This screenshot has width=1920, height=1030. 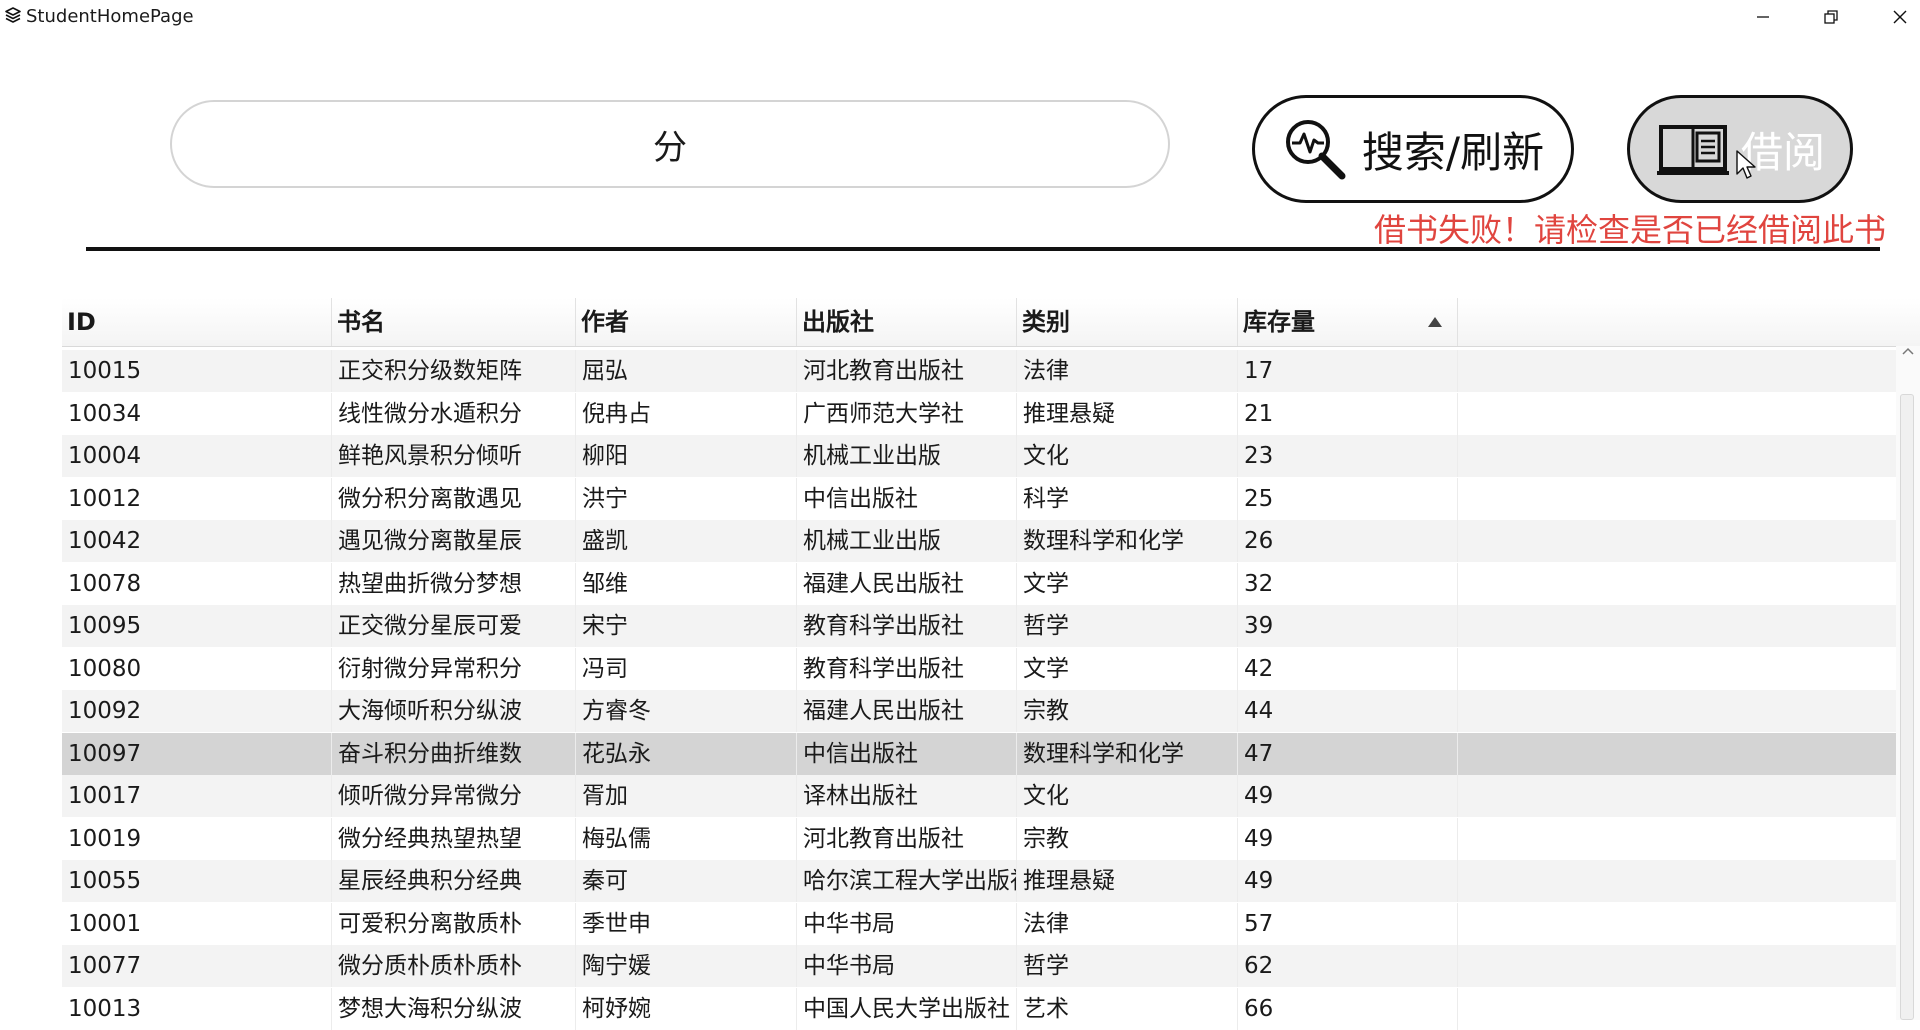 What do you see at coordinates (454, 881) in the screenshot?
I see `table-cell: 星辰经典积分经典` at bounding box center [454, 881].